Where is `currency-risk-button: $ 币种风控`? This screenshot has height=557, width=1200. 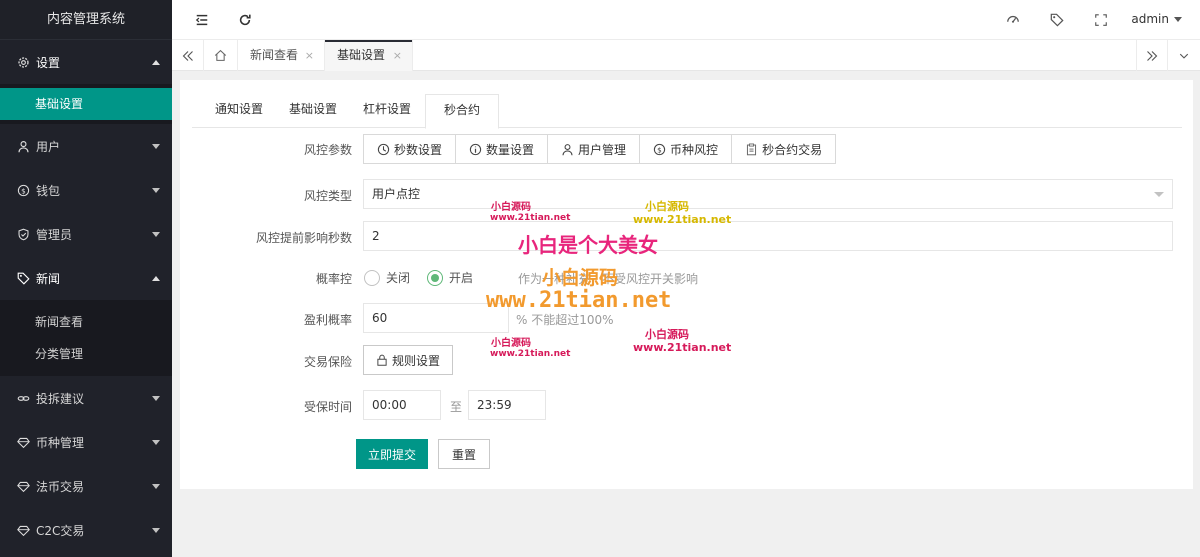 currency-risk-button: $ 币种风控 is located at coordinates (686, 149).